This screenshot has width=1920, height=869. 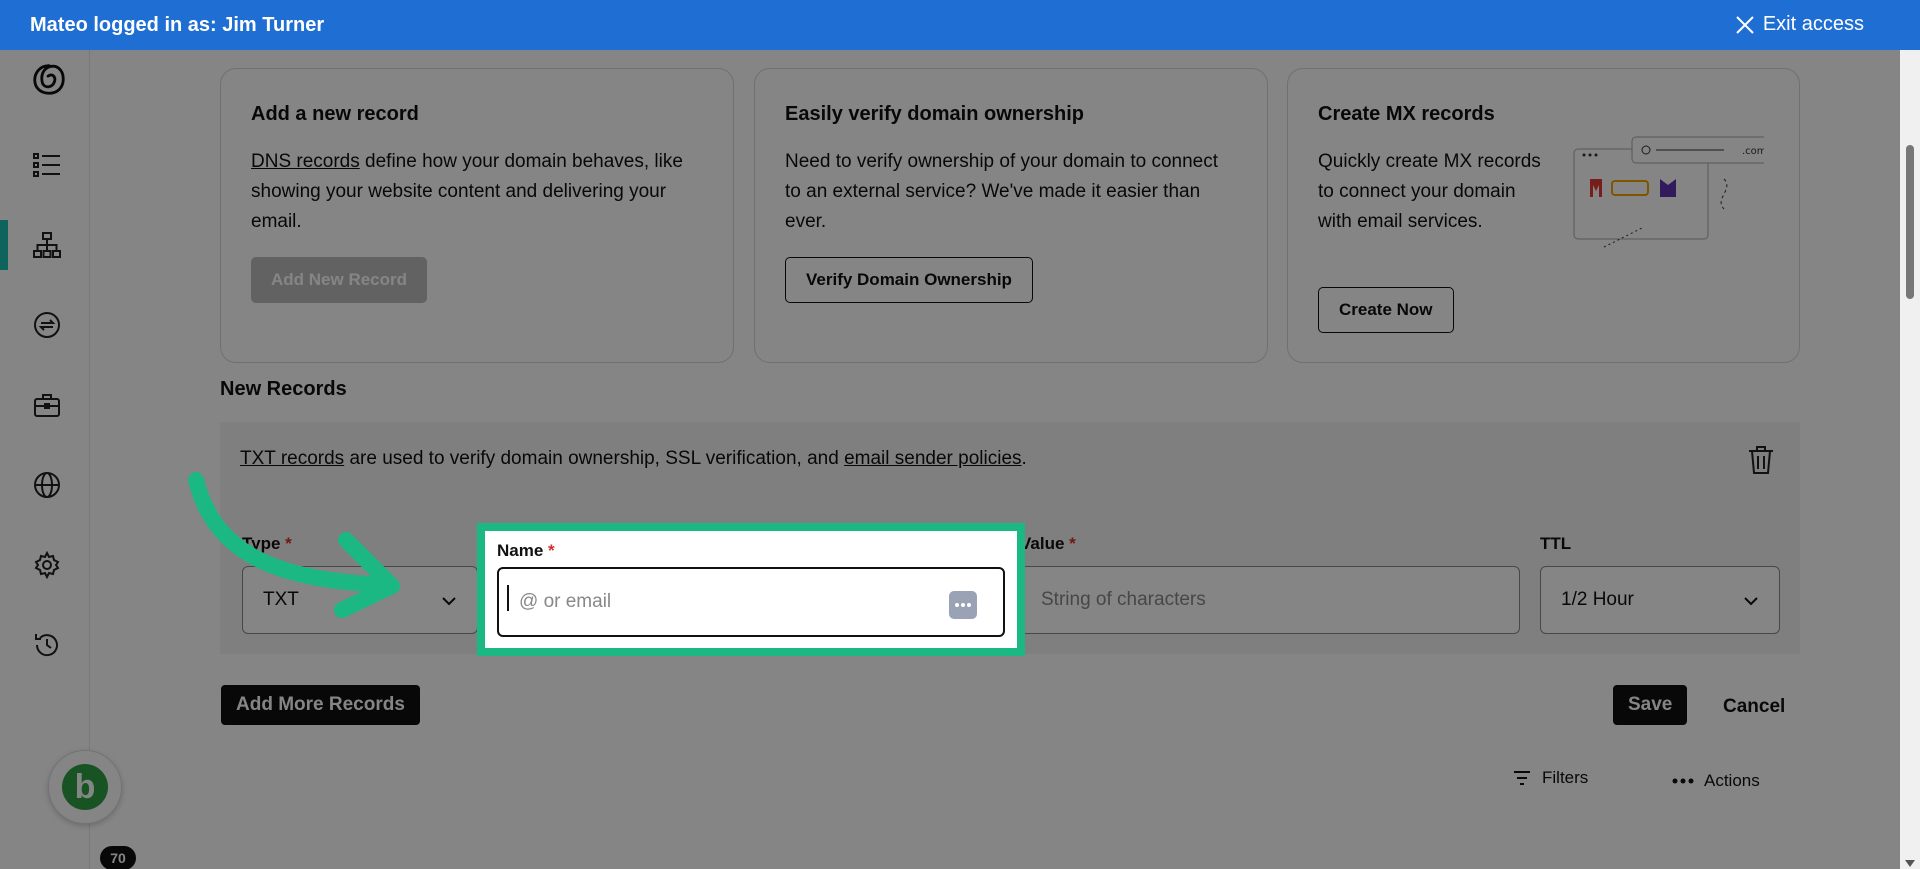 I want to click on name-label: Name *, so click(x=526, y=550).